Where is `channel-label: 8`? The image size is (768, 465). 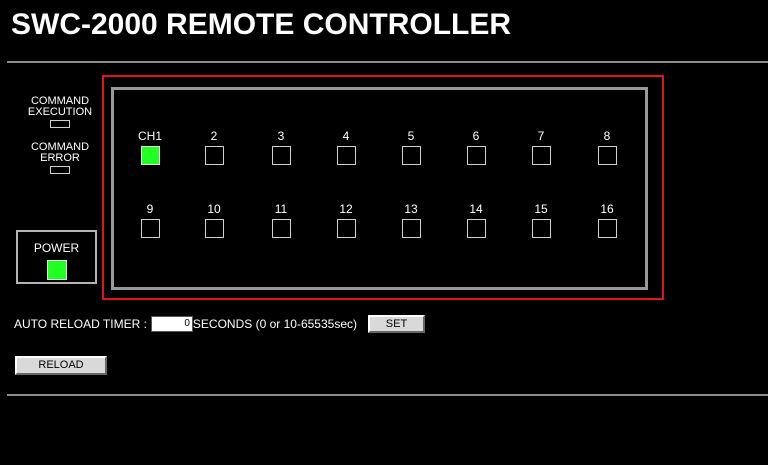
channel-label: 8 is located at coordinates (607, 136).